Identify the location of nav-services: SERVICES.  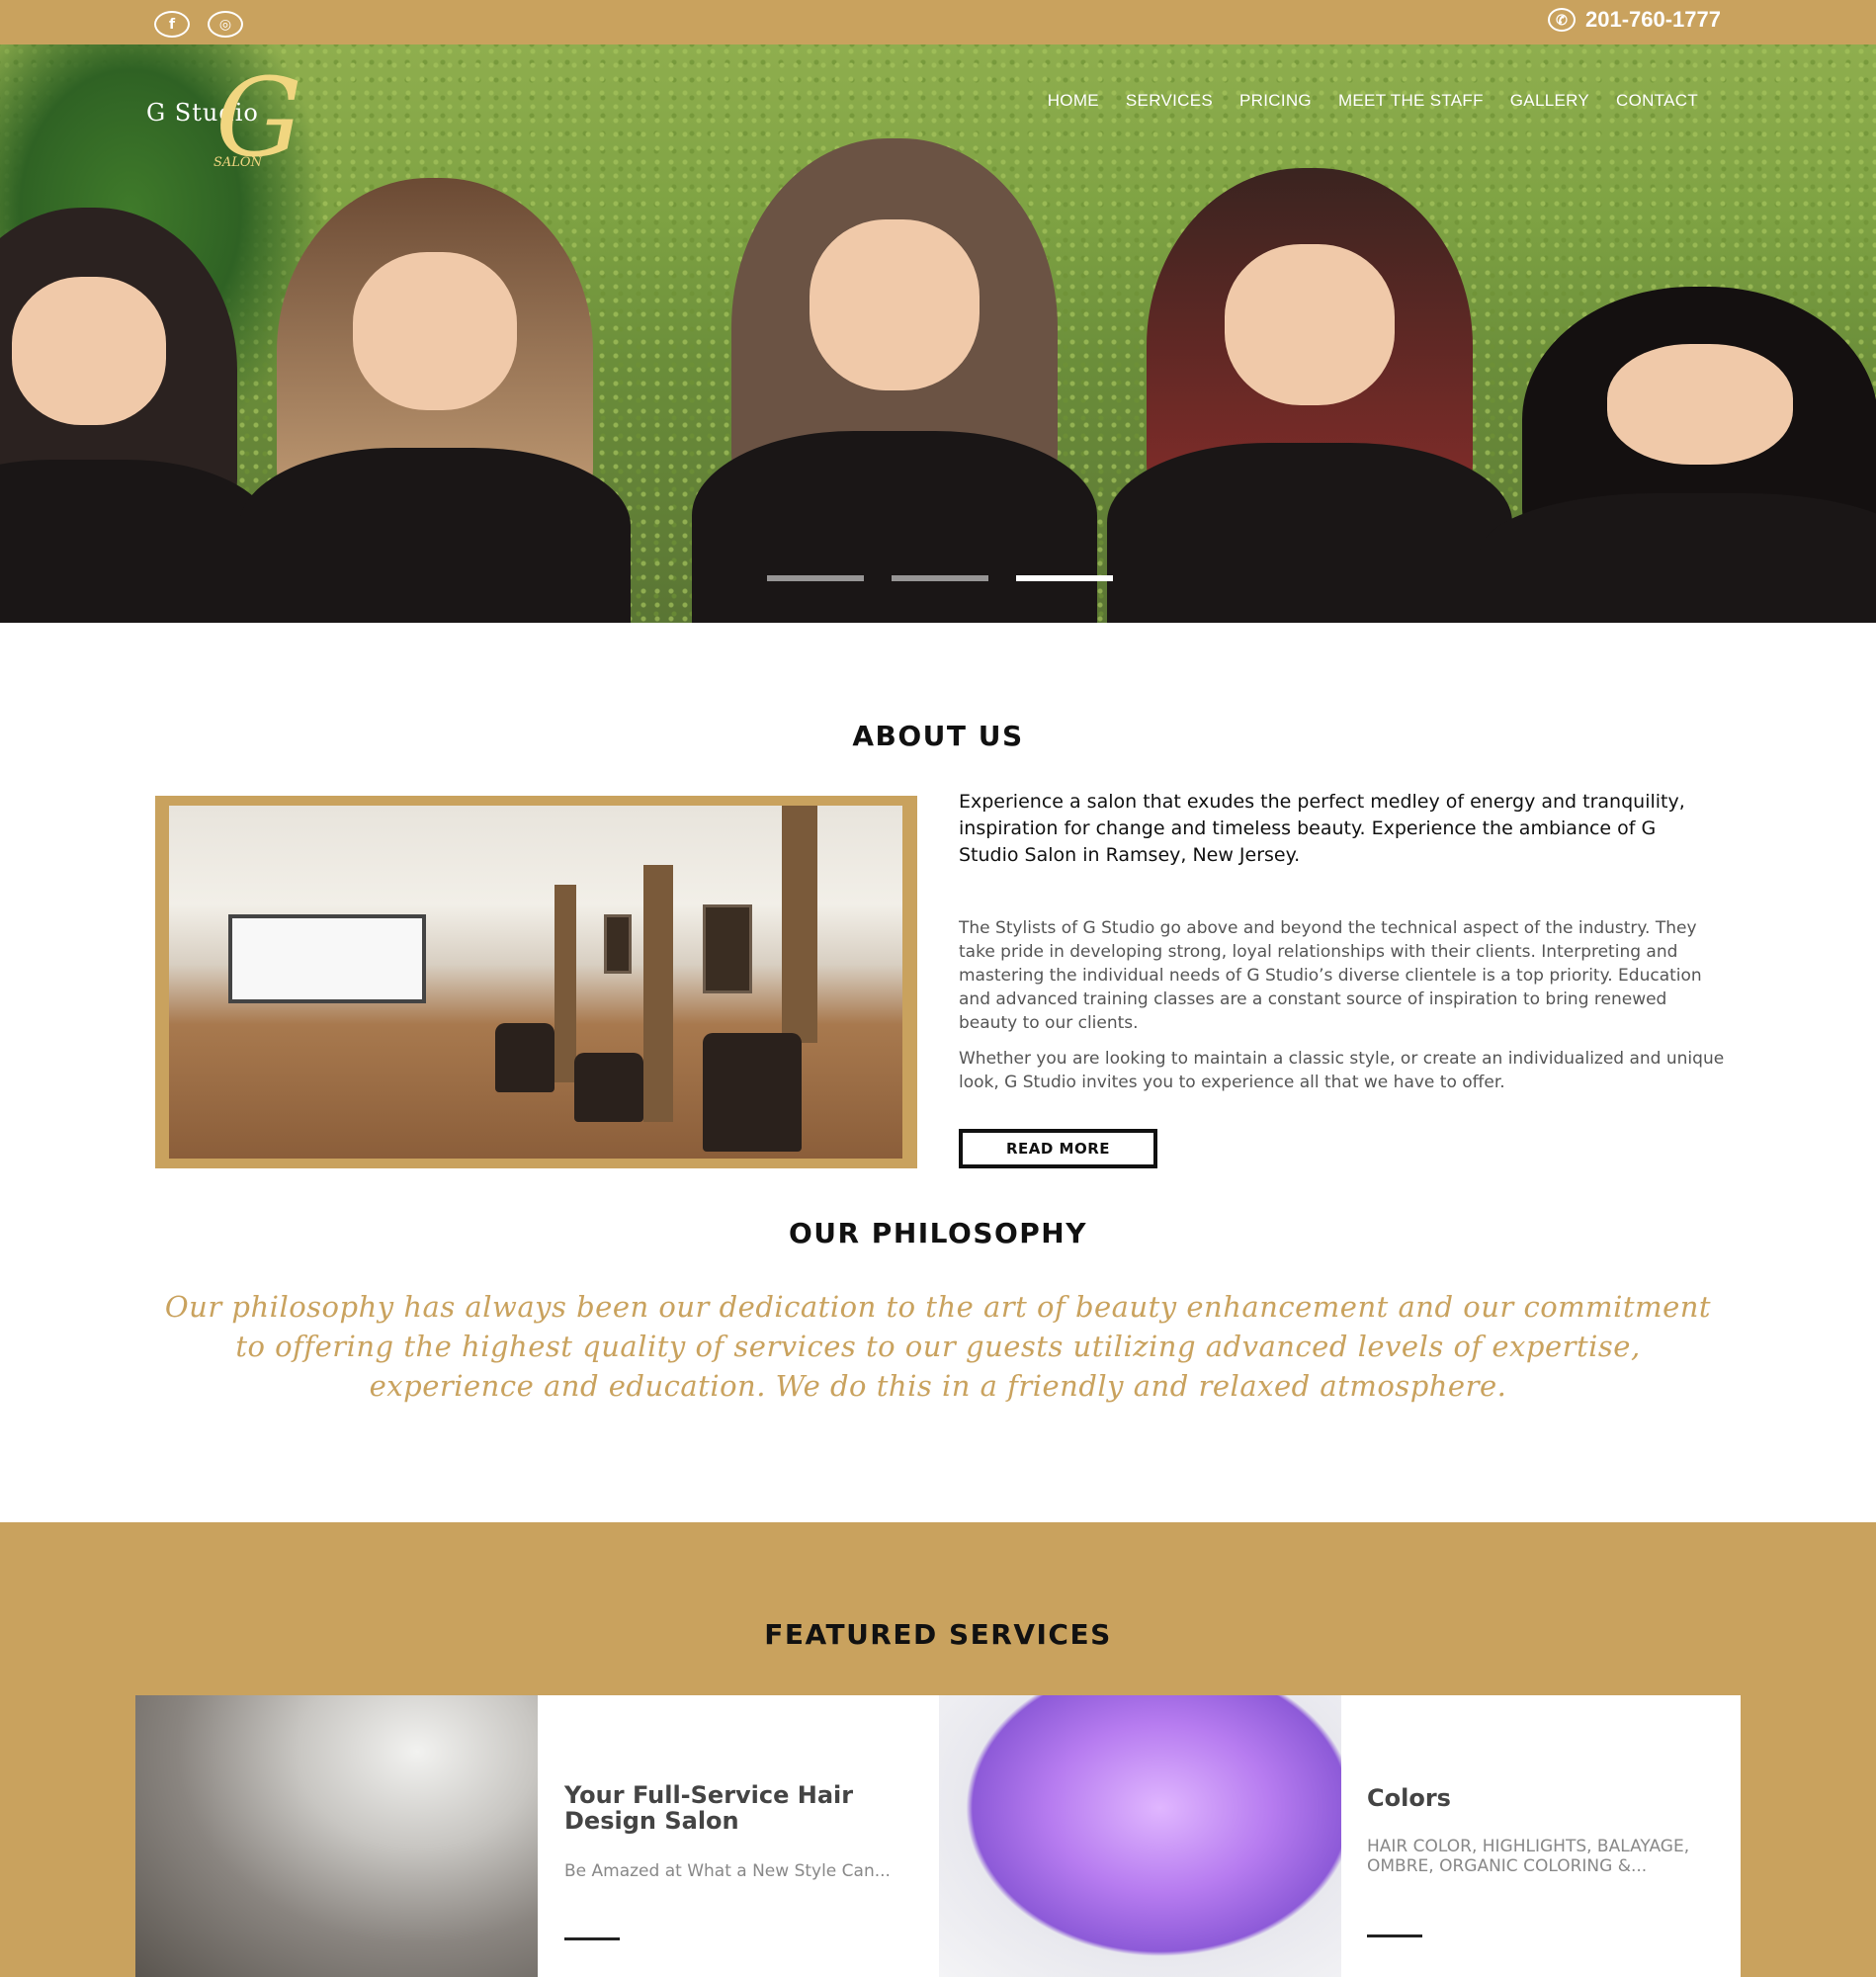
(1170, 101).